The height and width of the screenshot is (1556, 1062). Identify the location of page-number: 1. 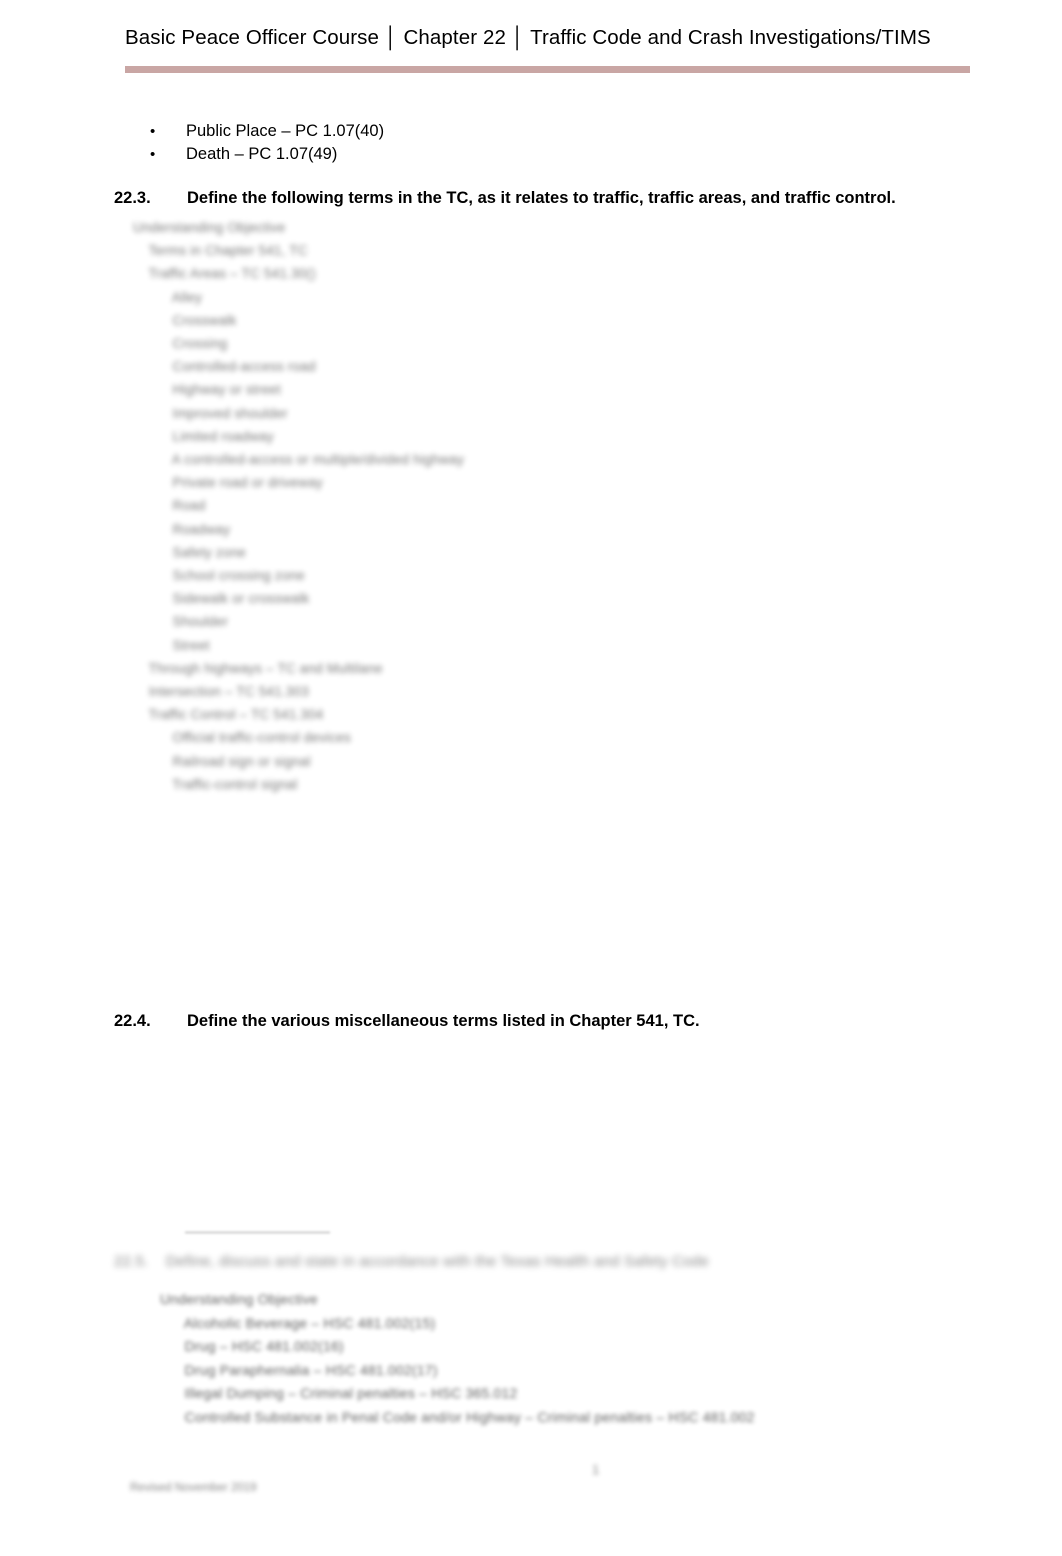
(596, 1469).